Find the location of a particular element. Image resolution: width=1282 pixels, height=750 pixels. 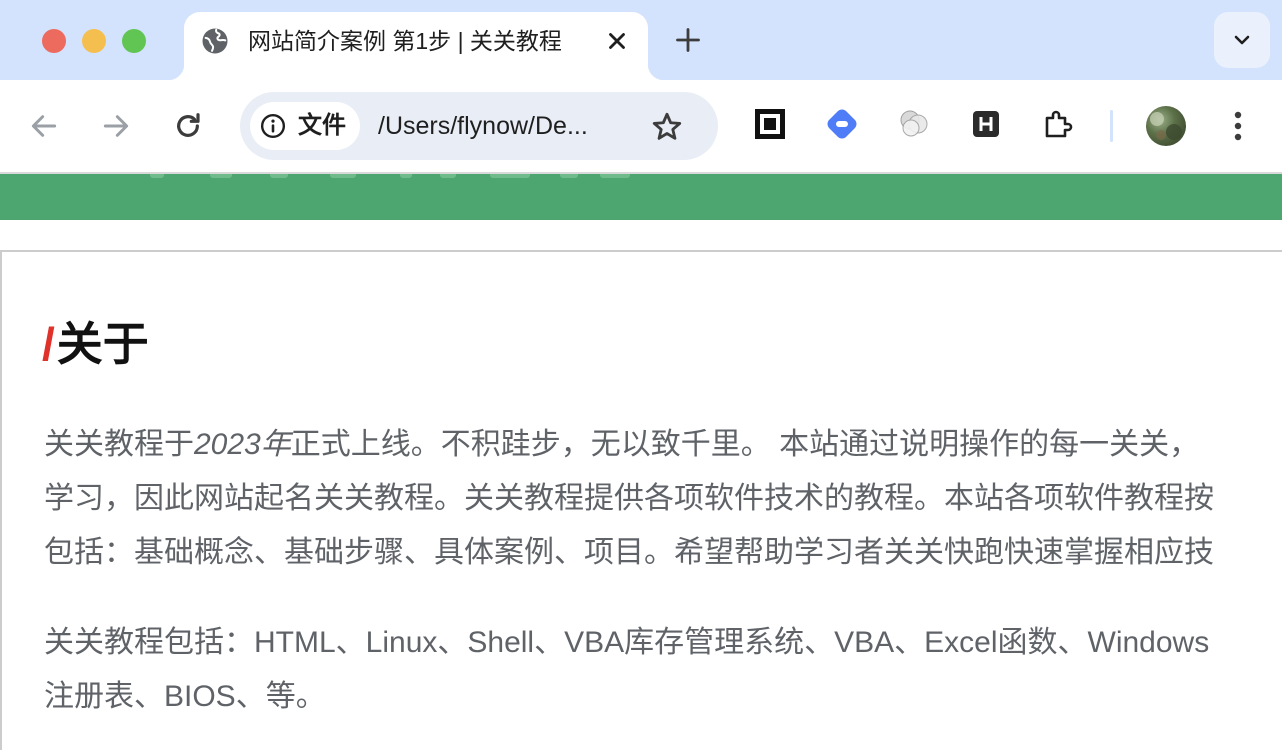

chevron-down-icon is located at coordinates (1242, 40).